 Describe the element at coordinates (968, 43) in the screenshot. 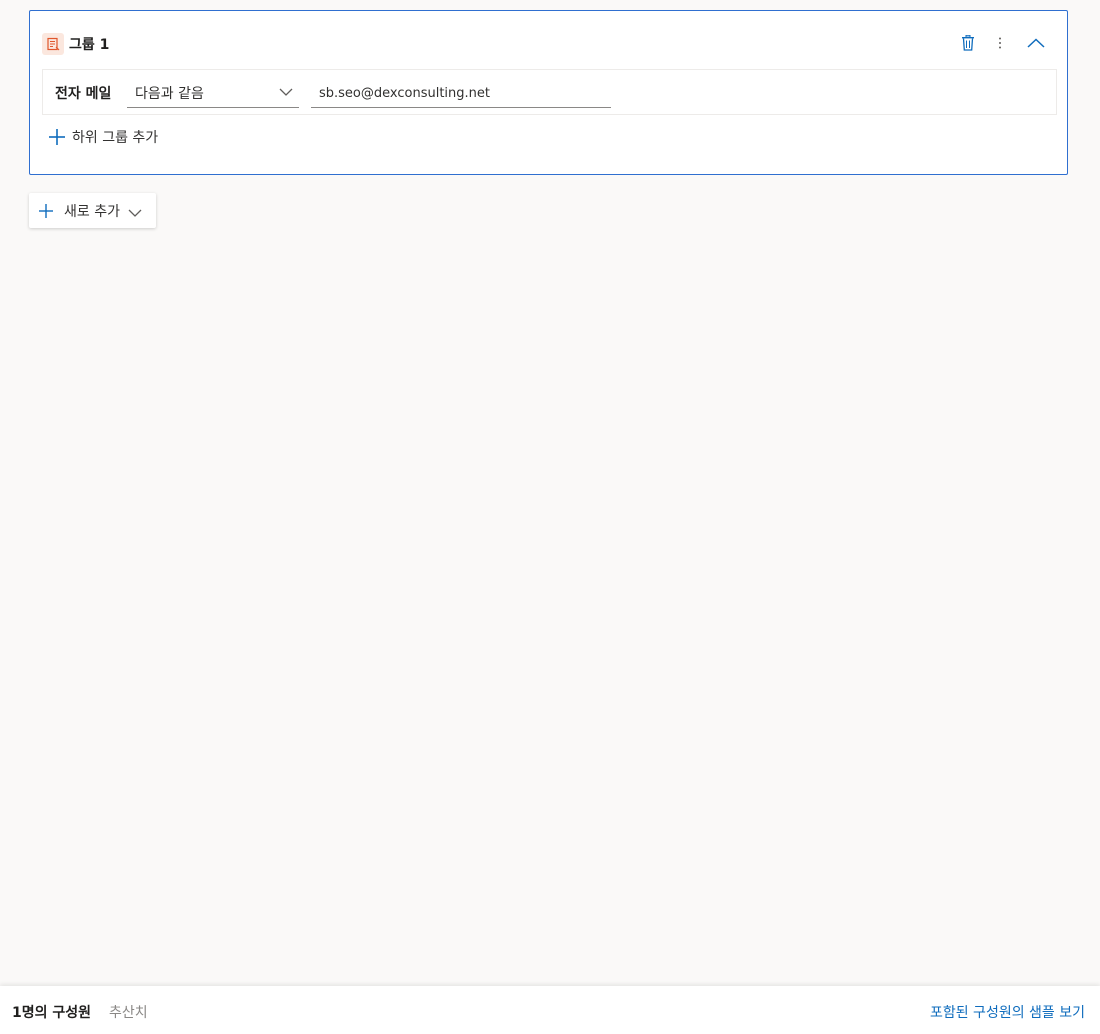

I see `trash-icon` at that location.